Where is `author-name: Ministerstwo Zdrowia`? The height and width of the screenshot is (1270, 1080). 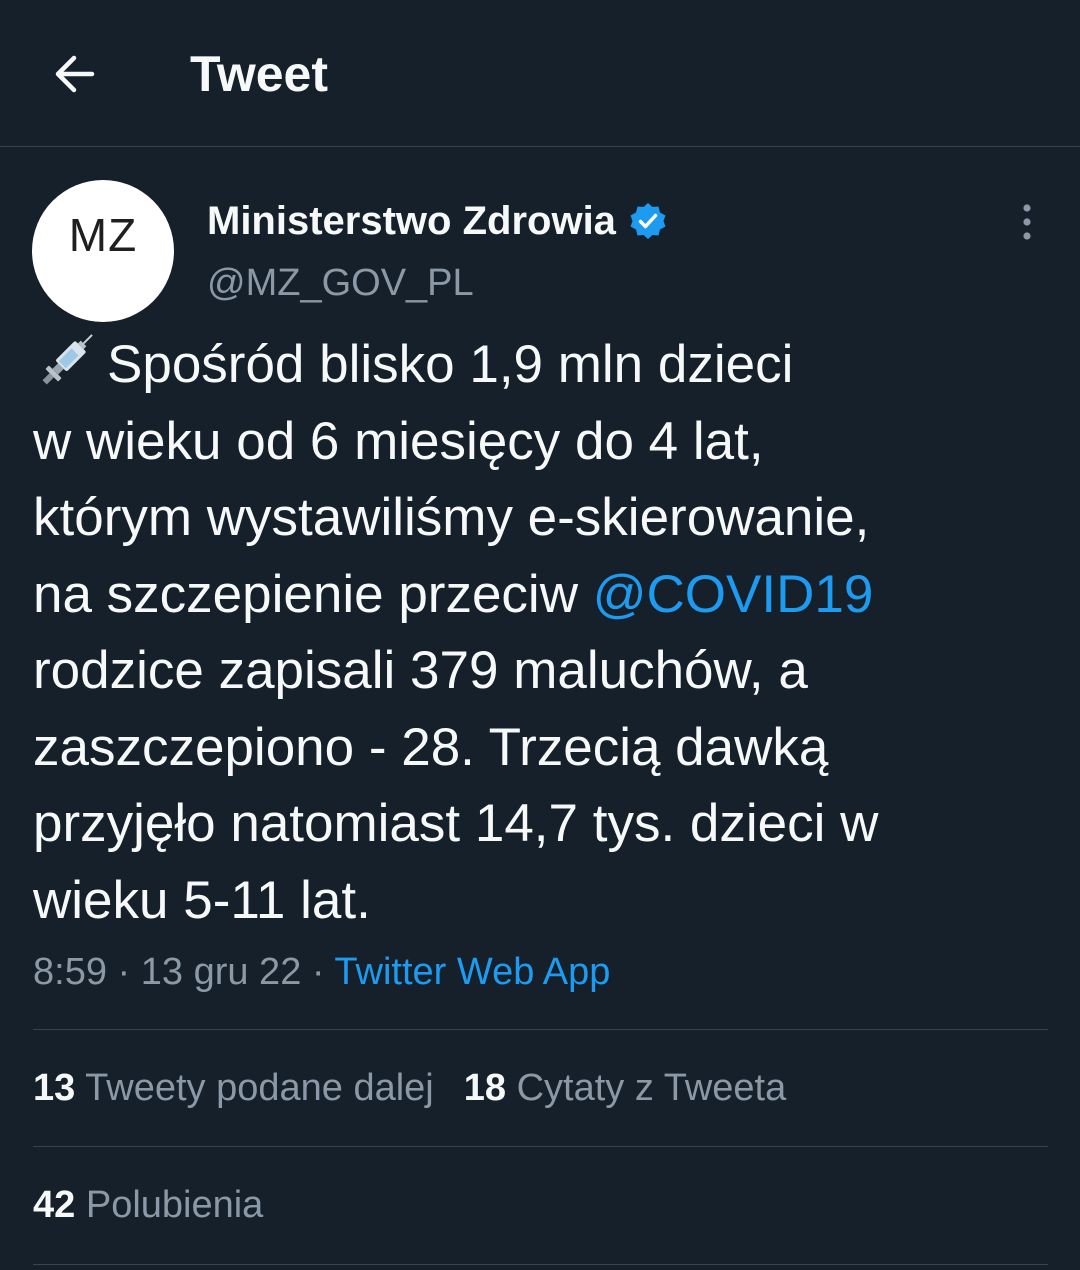
author-name: Ministerstwo Zdrowia is located at coordinates (437, 221).